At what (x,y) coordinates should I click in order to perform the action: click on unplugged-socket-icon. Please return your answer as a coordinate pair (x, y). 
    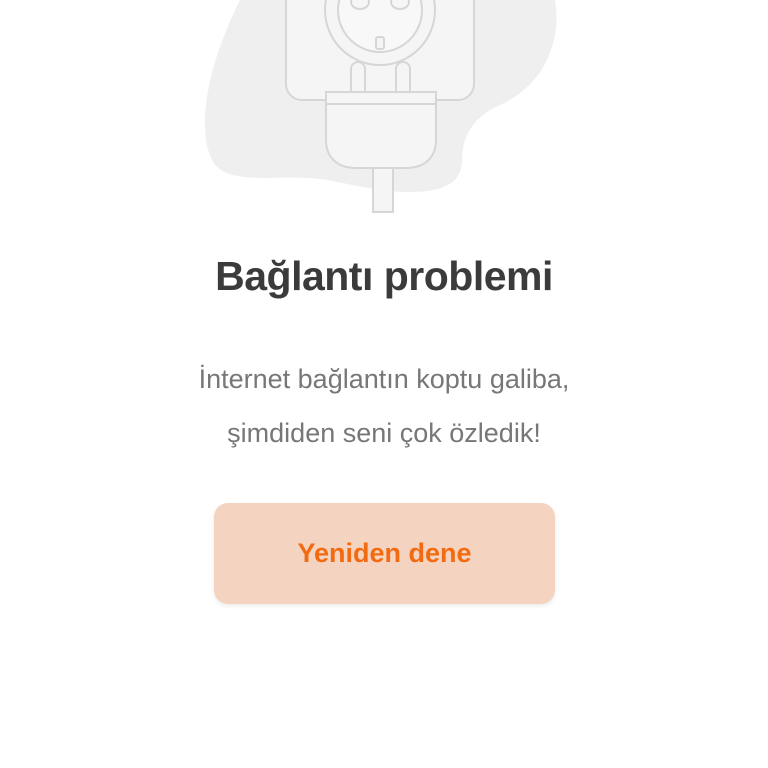
    Looking at the image, I should click on (385, 107).